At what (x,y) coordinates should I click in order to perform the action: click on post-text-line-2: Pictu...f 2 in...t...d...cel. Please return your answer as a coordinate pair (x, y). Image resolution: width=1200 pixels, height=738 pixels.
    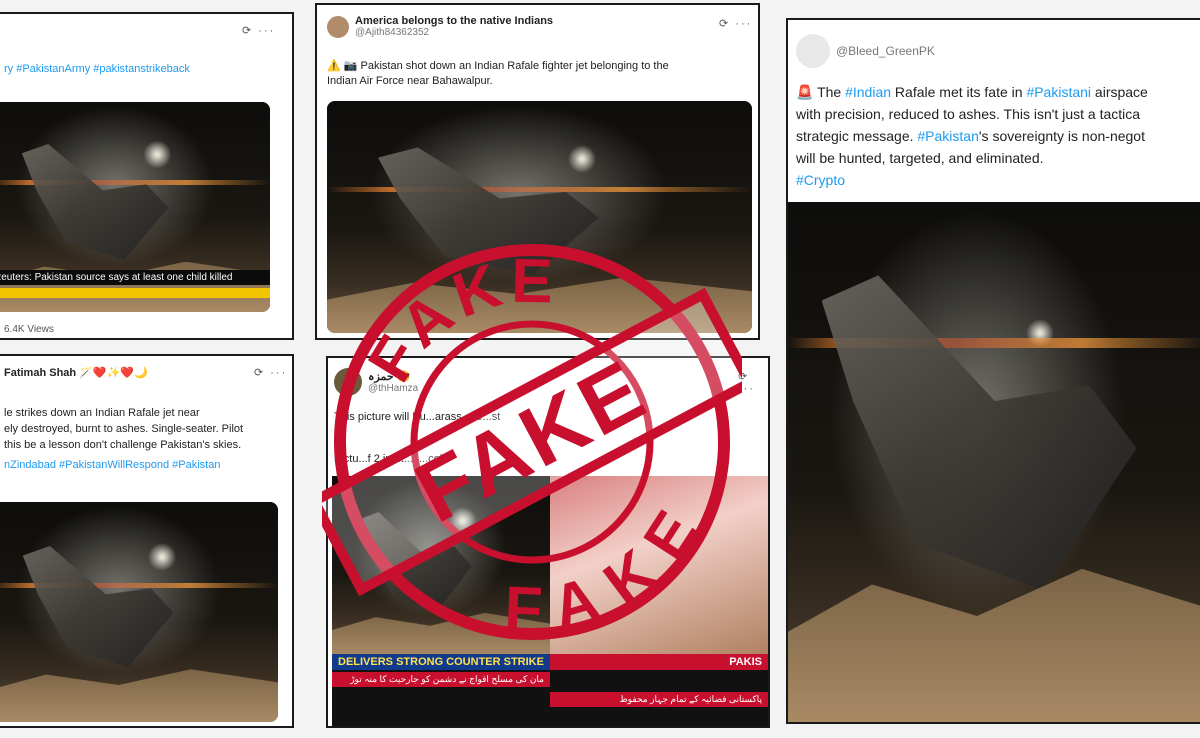
    Looking at the image, I should click on (388, 459).